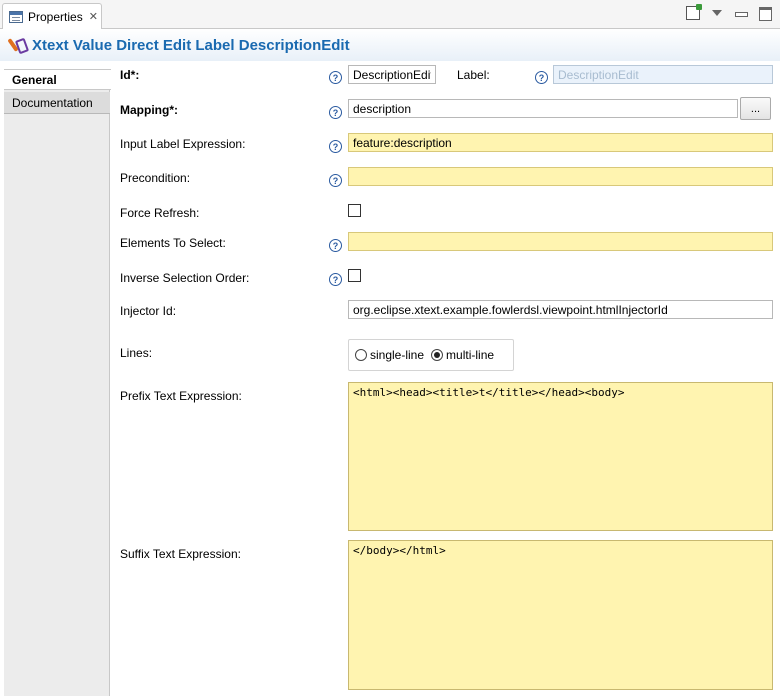 The image size is (780, 696). What do you see at coordinates (185, 278) in the screenshot?
I see `inverse-selection-order-label: Inverse Selection Order:` at bounding box center [185, 278].